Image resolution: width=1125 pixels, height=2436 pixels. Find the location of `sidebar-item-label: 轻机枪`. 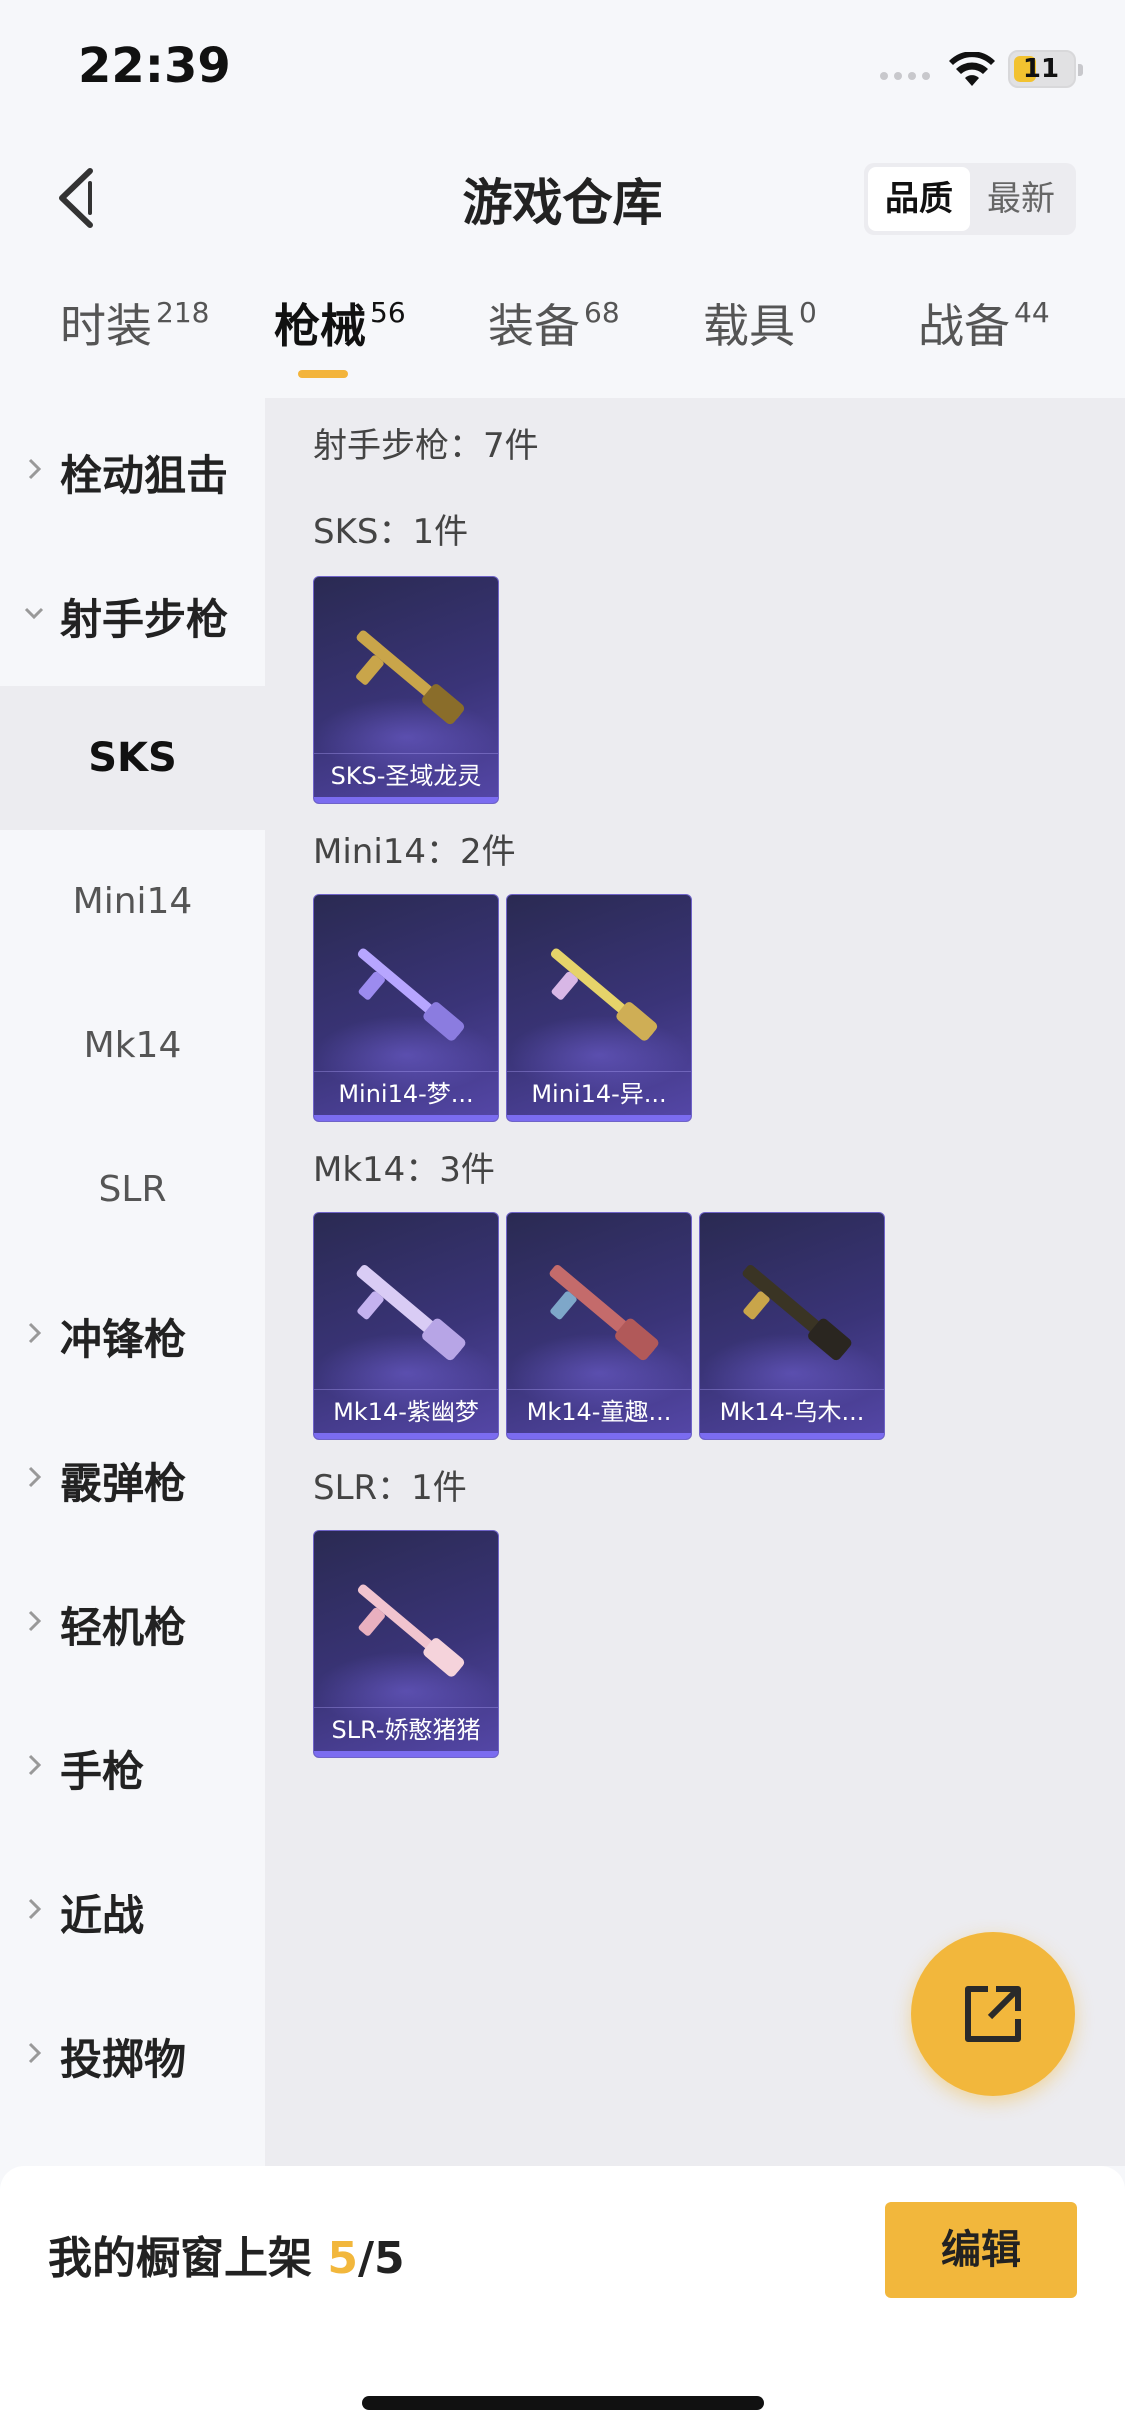

sidebar-item-label: 轻机枪 is located at coordinates (123, 1627).